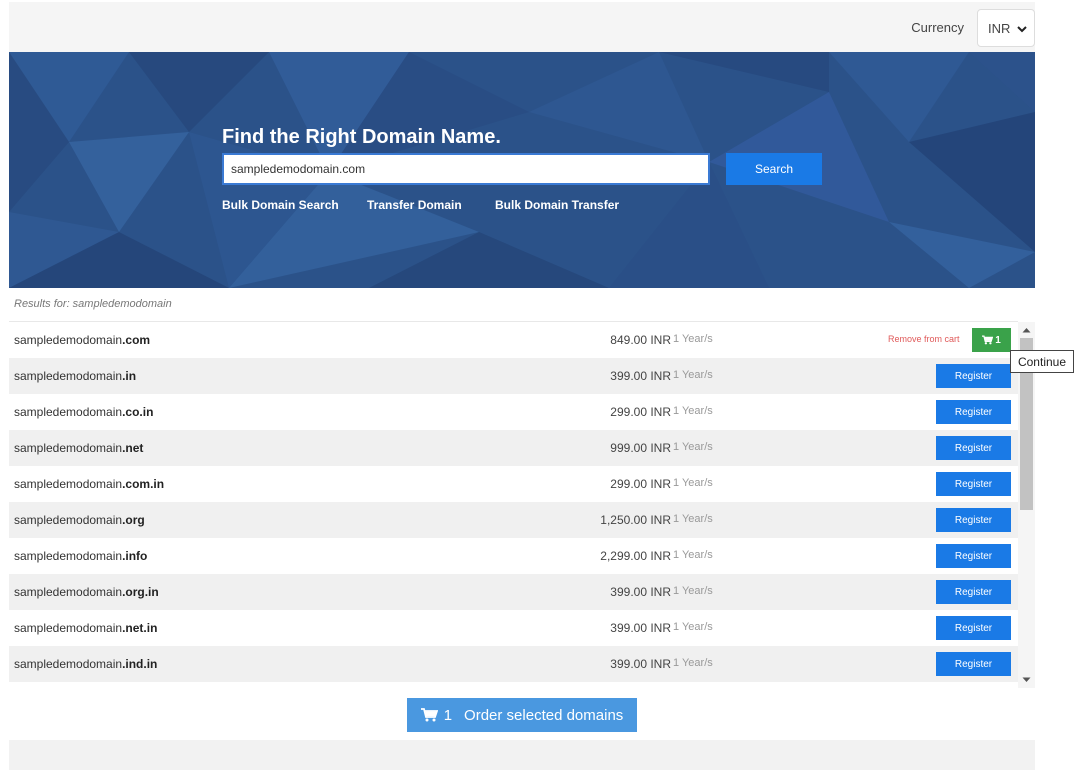  I want to click on order-selected-domains-button: 1 Order selected domains, so click(522, 715).